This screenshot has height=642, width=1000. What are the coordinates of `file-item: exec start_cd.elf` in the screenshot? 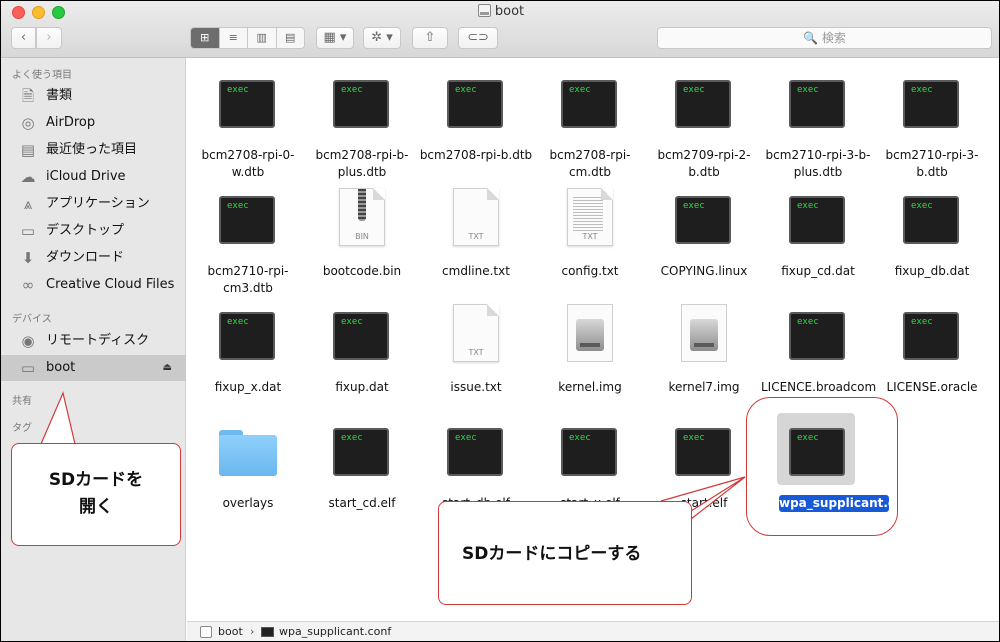 It's located at (360, 468).